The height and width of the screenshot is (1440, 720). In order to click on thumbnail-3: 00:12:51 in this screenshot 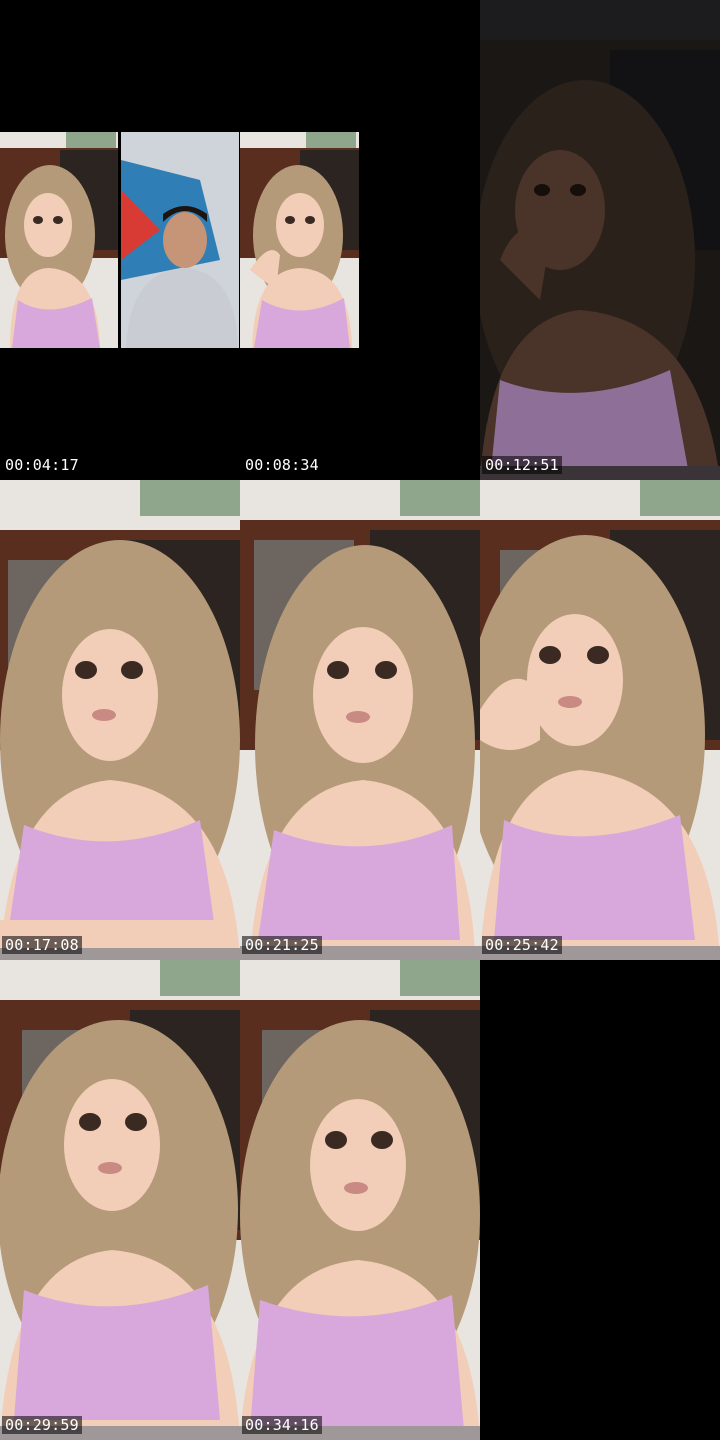, I will do `click(600, 240)`.